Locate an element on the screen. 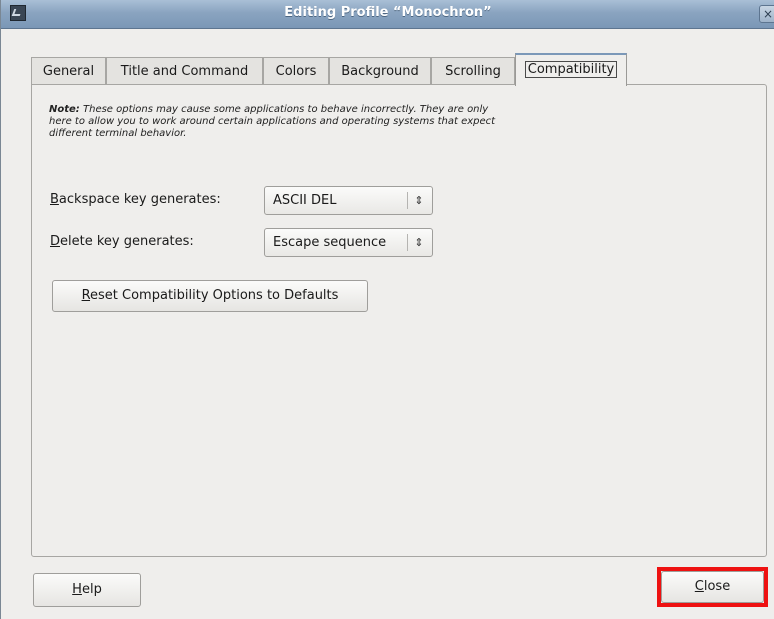  tab-title-and-command: Title and Command is located at coordinates (184, 71).